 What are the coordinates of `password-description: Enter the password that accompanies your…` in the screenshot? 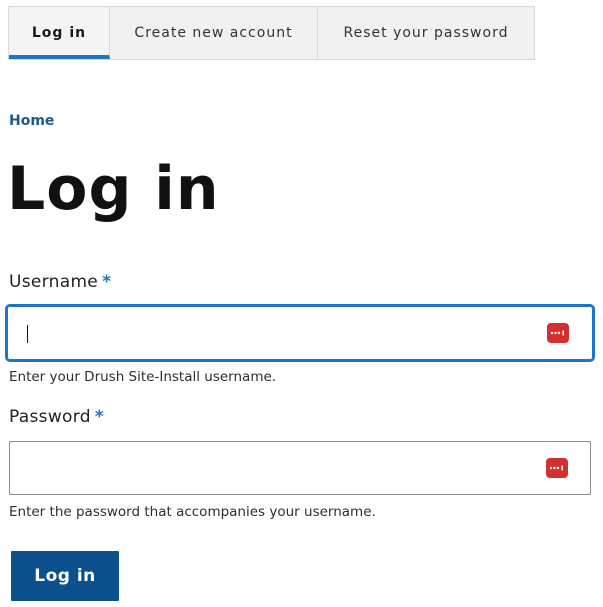 It's located at (192, 512).